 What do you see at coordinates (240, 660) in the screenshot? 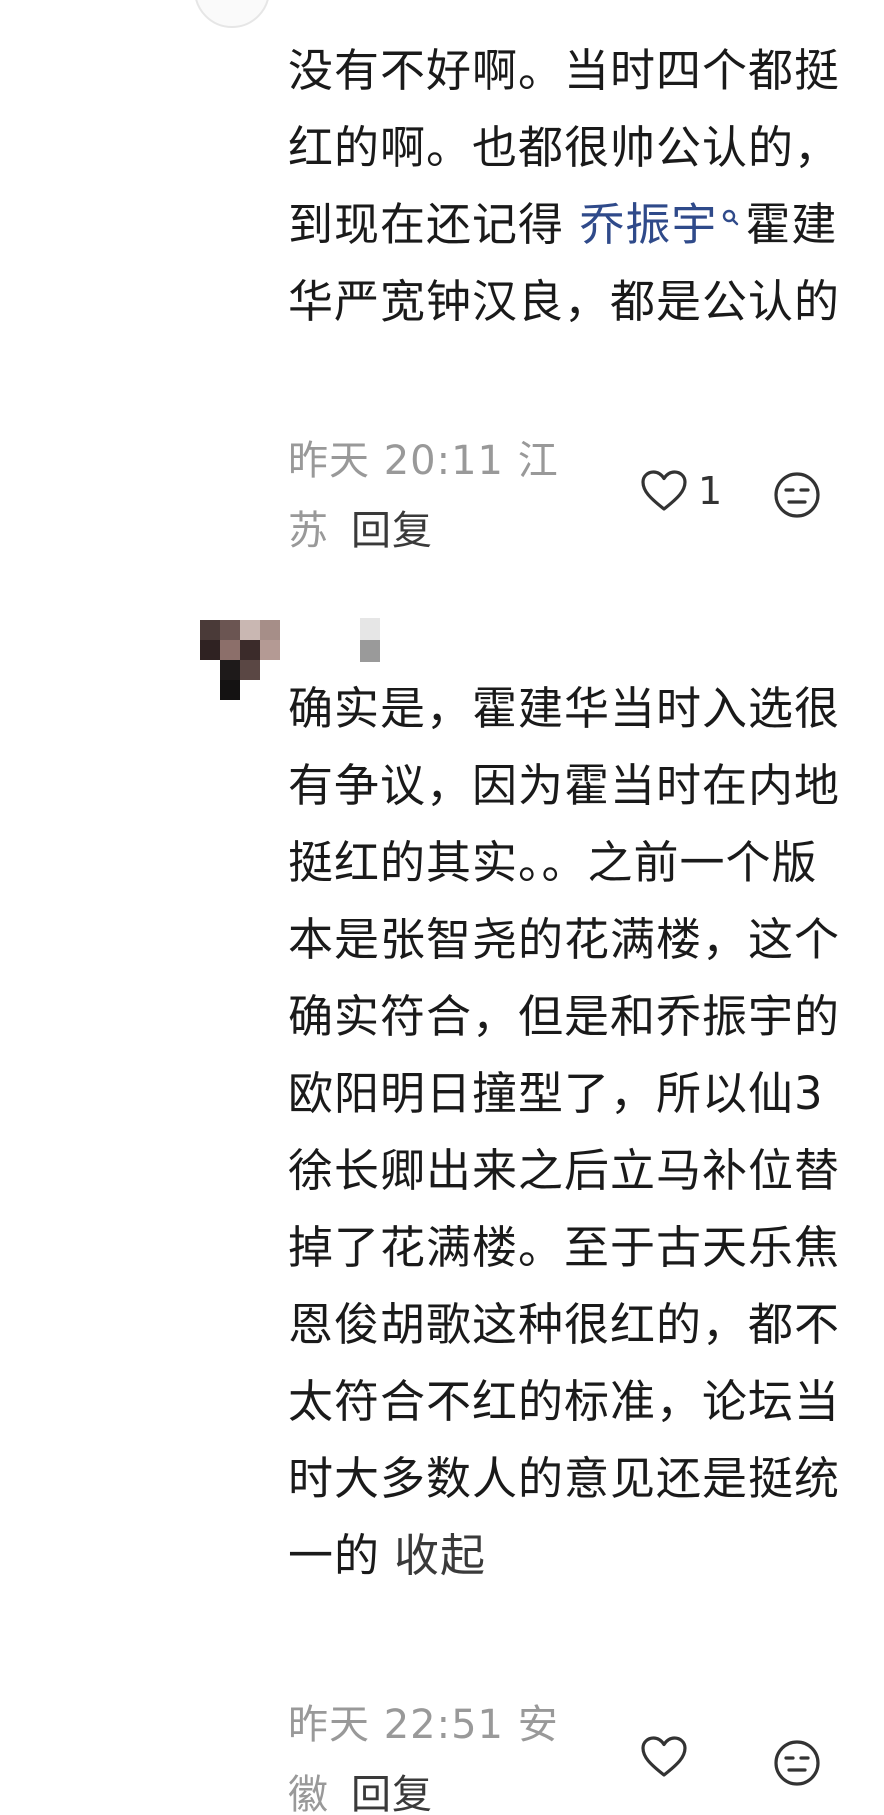
I see `avatar` at bounding box center [240, 660].